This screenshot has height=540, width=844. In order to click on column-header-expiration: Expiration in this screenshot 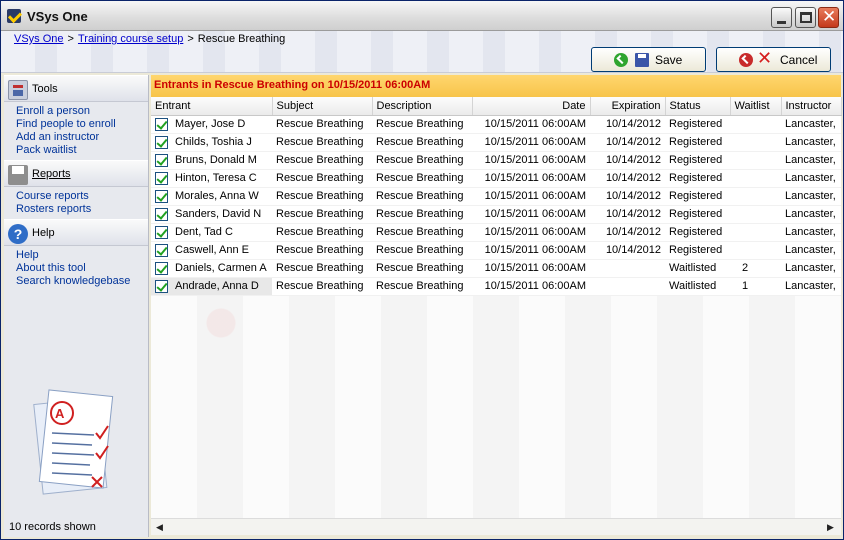, I will do `click(628, 106)`.